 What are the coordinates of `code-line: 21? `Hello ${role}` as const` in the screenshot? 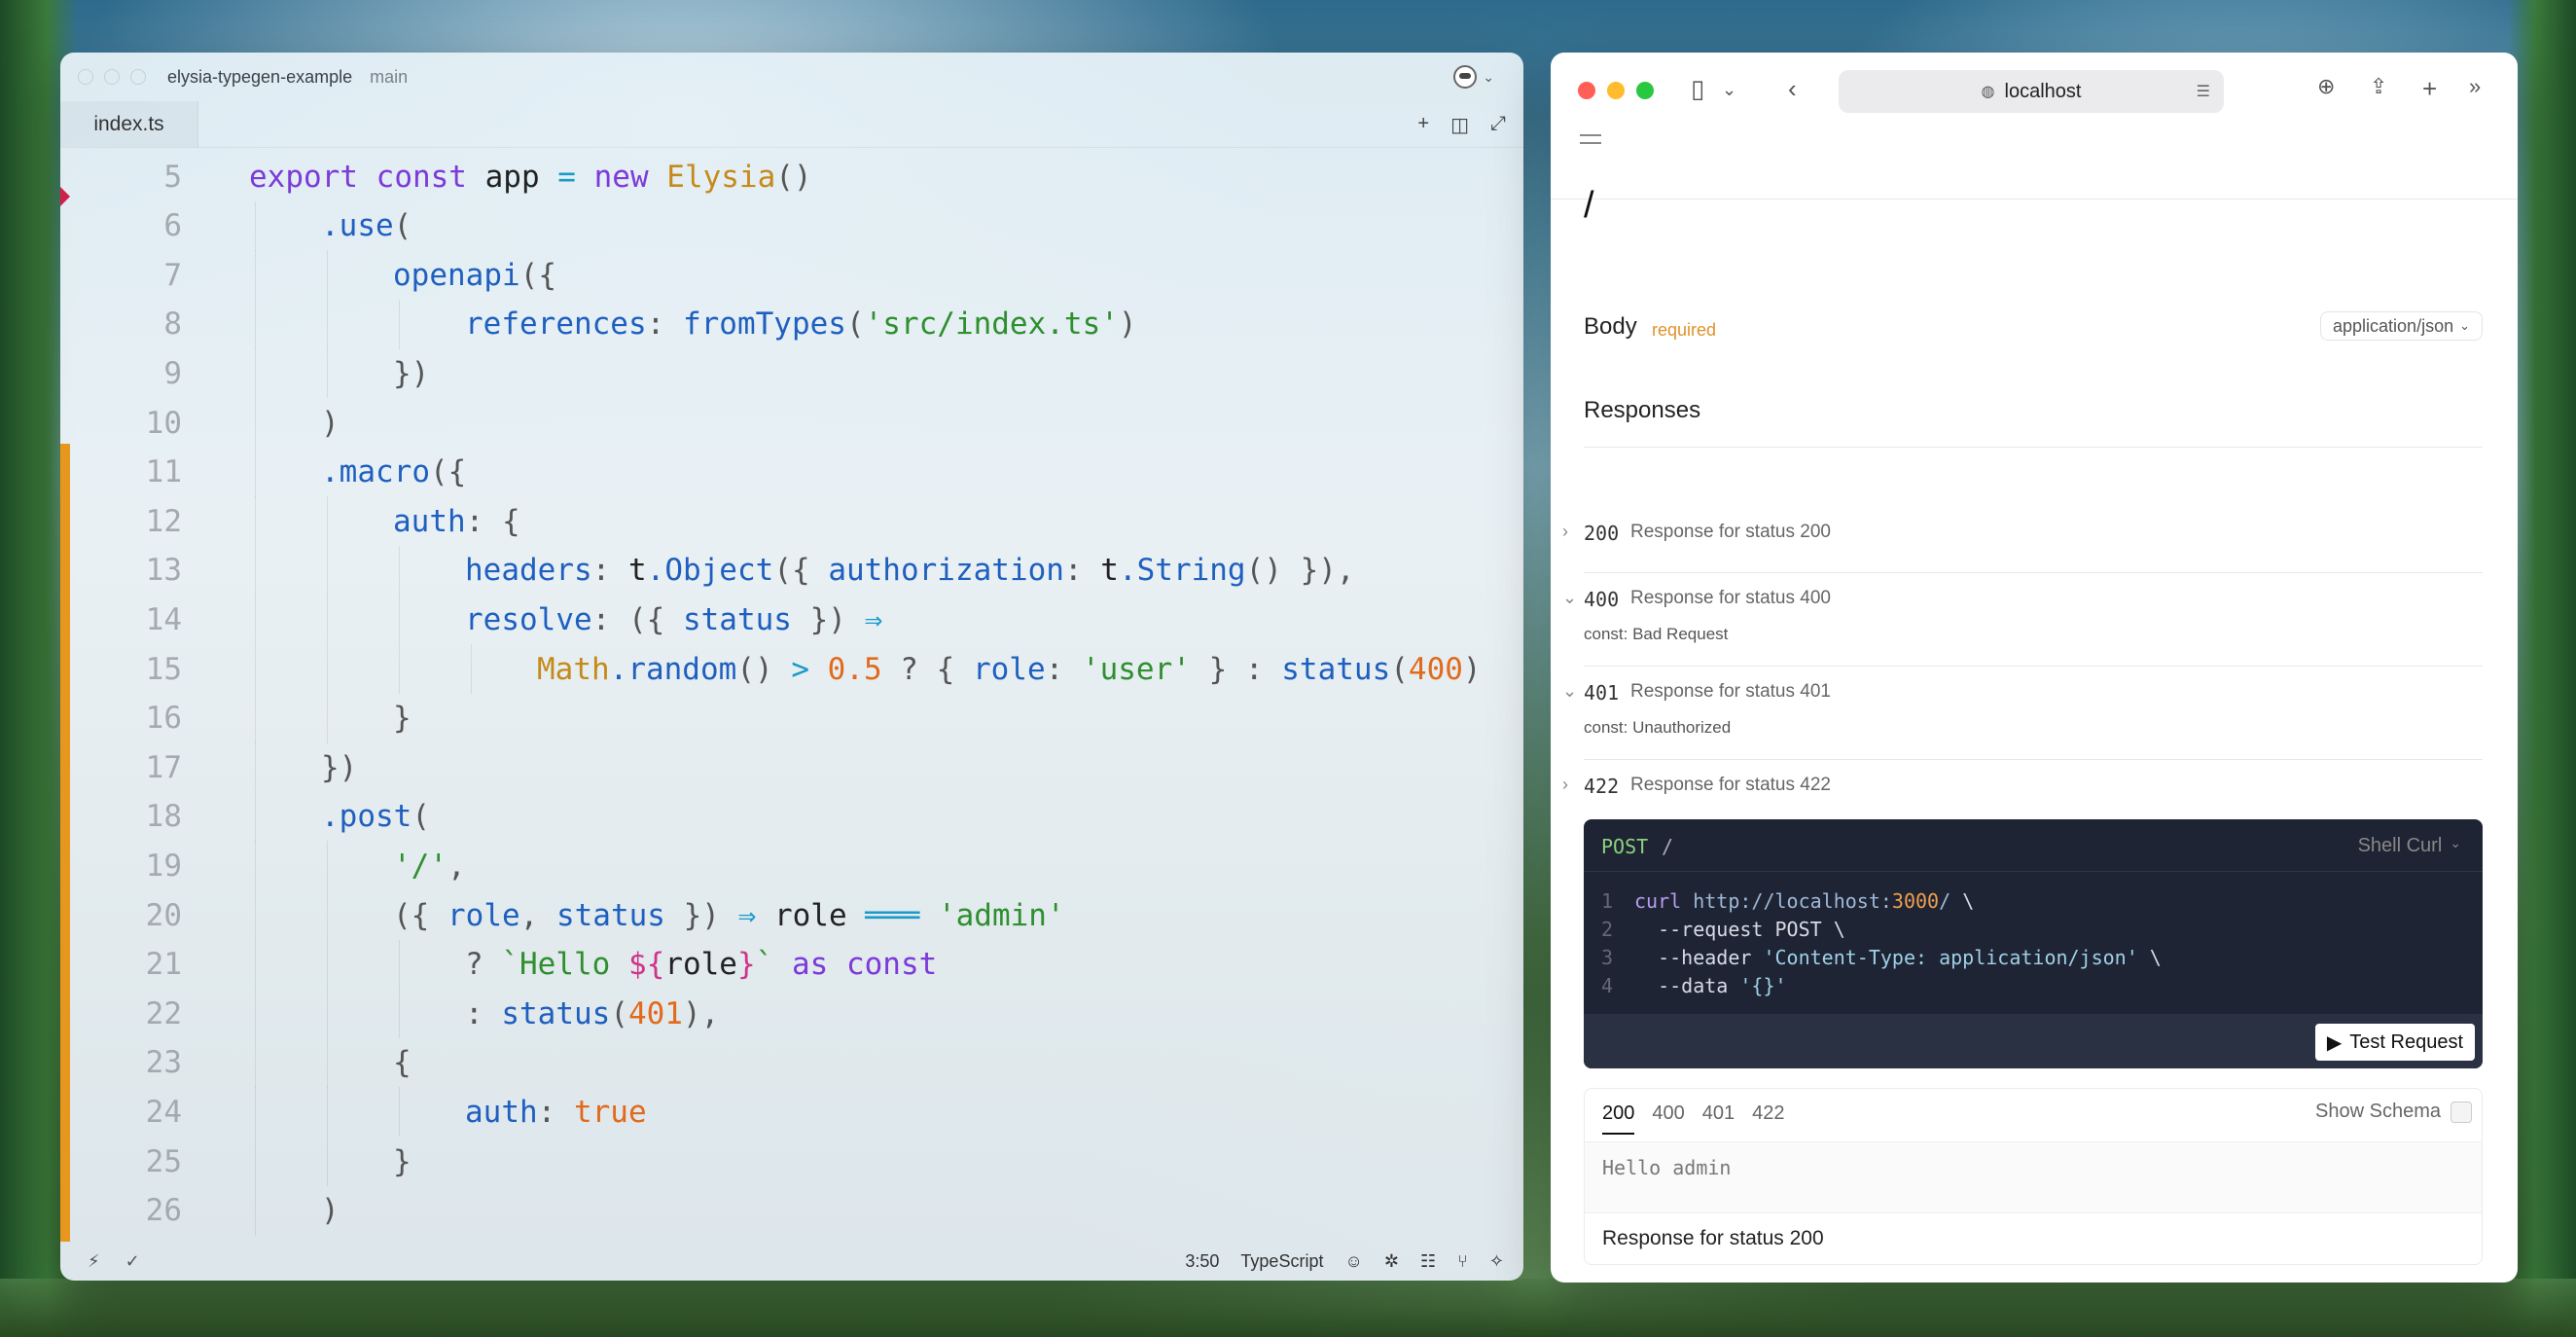 It's located at (791, 964).